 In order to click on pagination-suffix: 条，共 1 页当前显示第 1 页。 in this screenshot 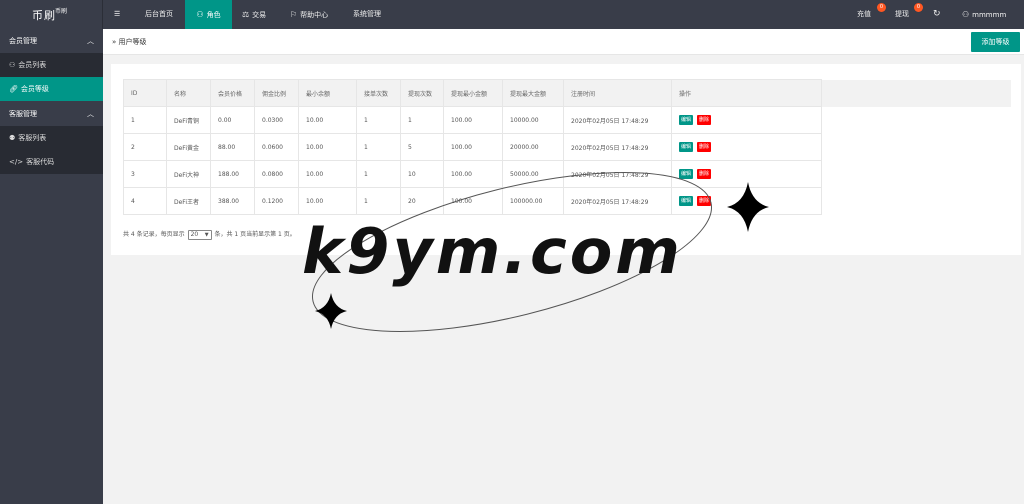, I will do `click(255, 234)`.